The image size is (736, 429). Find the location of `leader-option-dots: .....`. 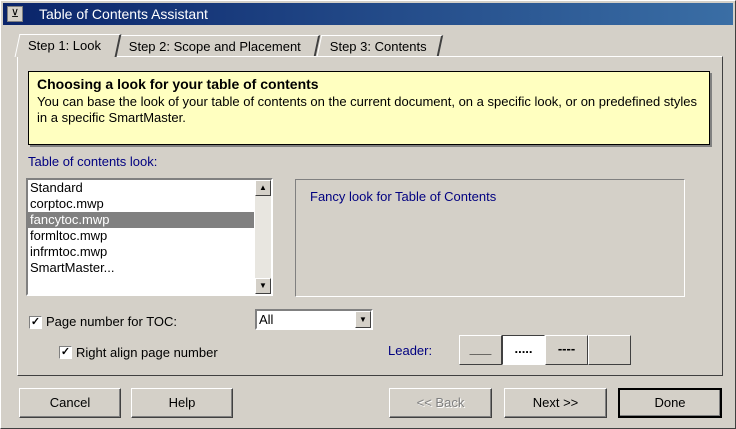

leader-option-dots: ..... is located at coordinates (523, 350).